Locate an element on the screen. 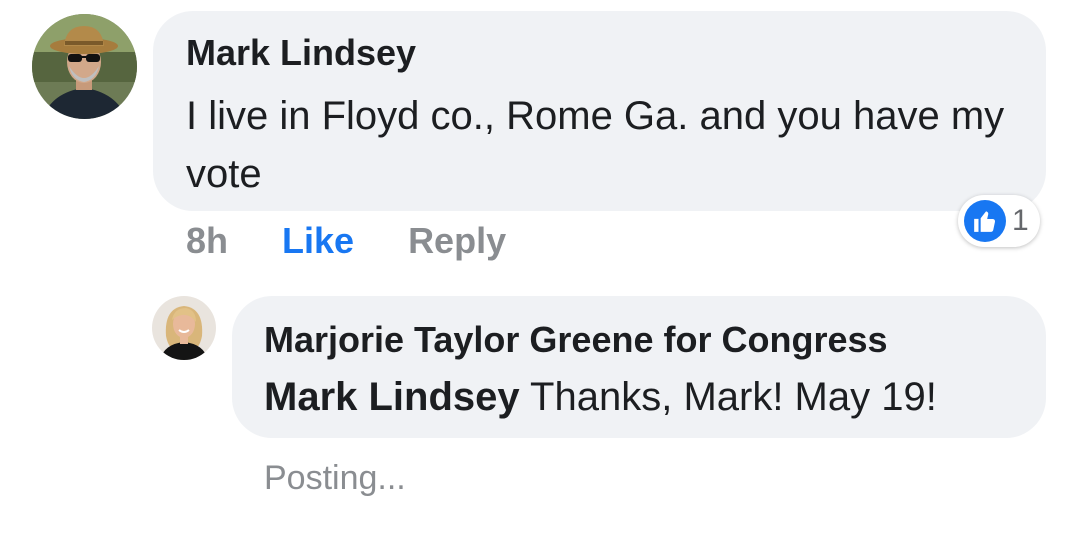 This screenshot has width=1080, height=549. reaction-count: 1 is located at coordinates (1020, 220).